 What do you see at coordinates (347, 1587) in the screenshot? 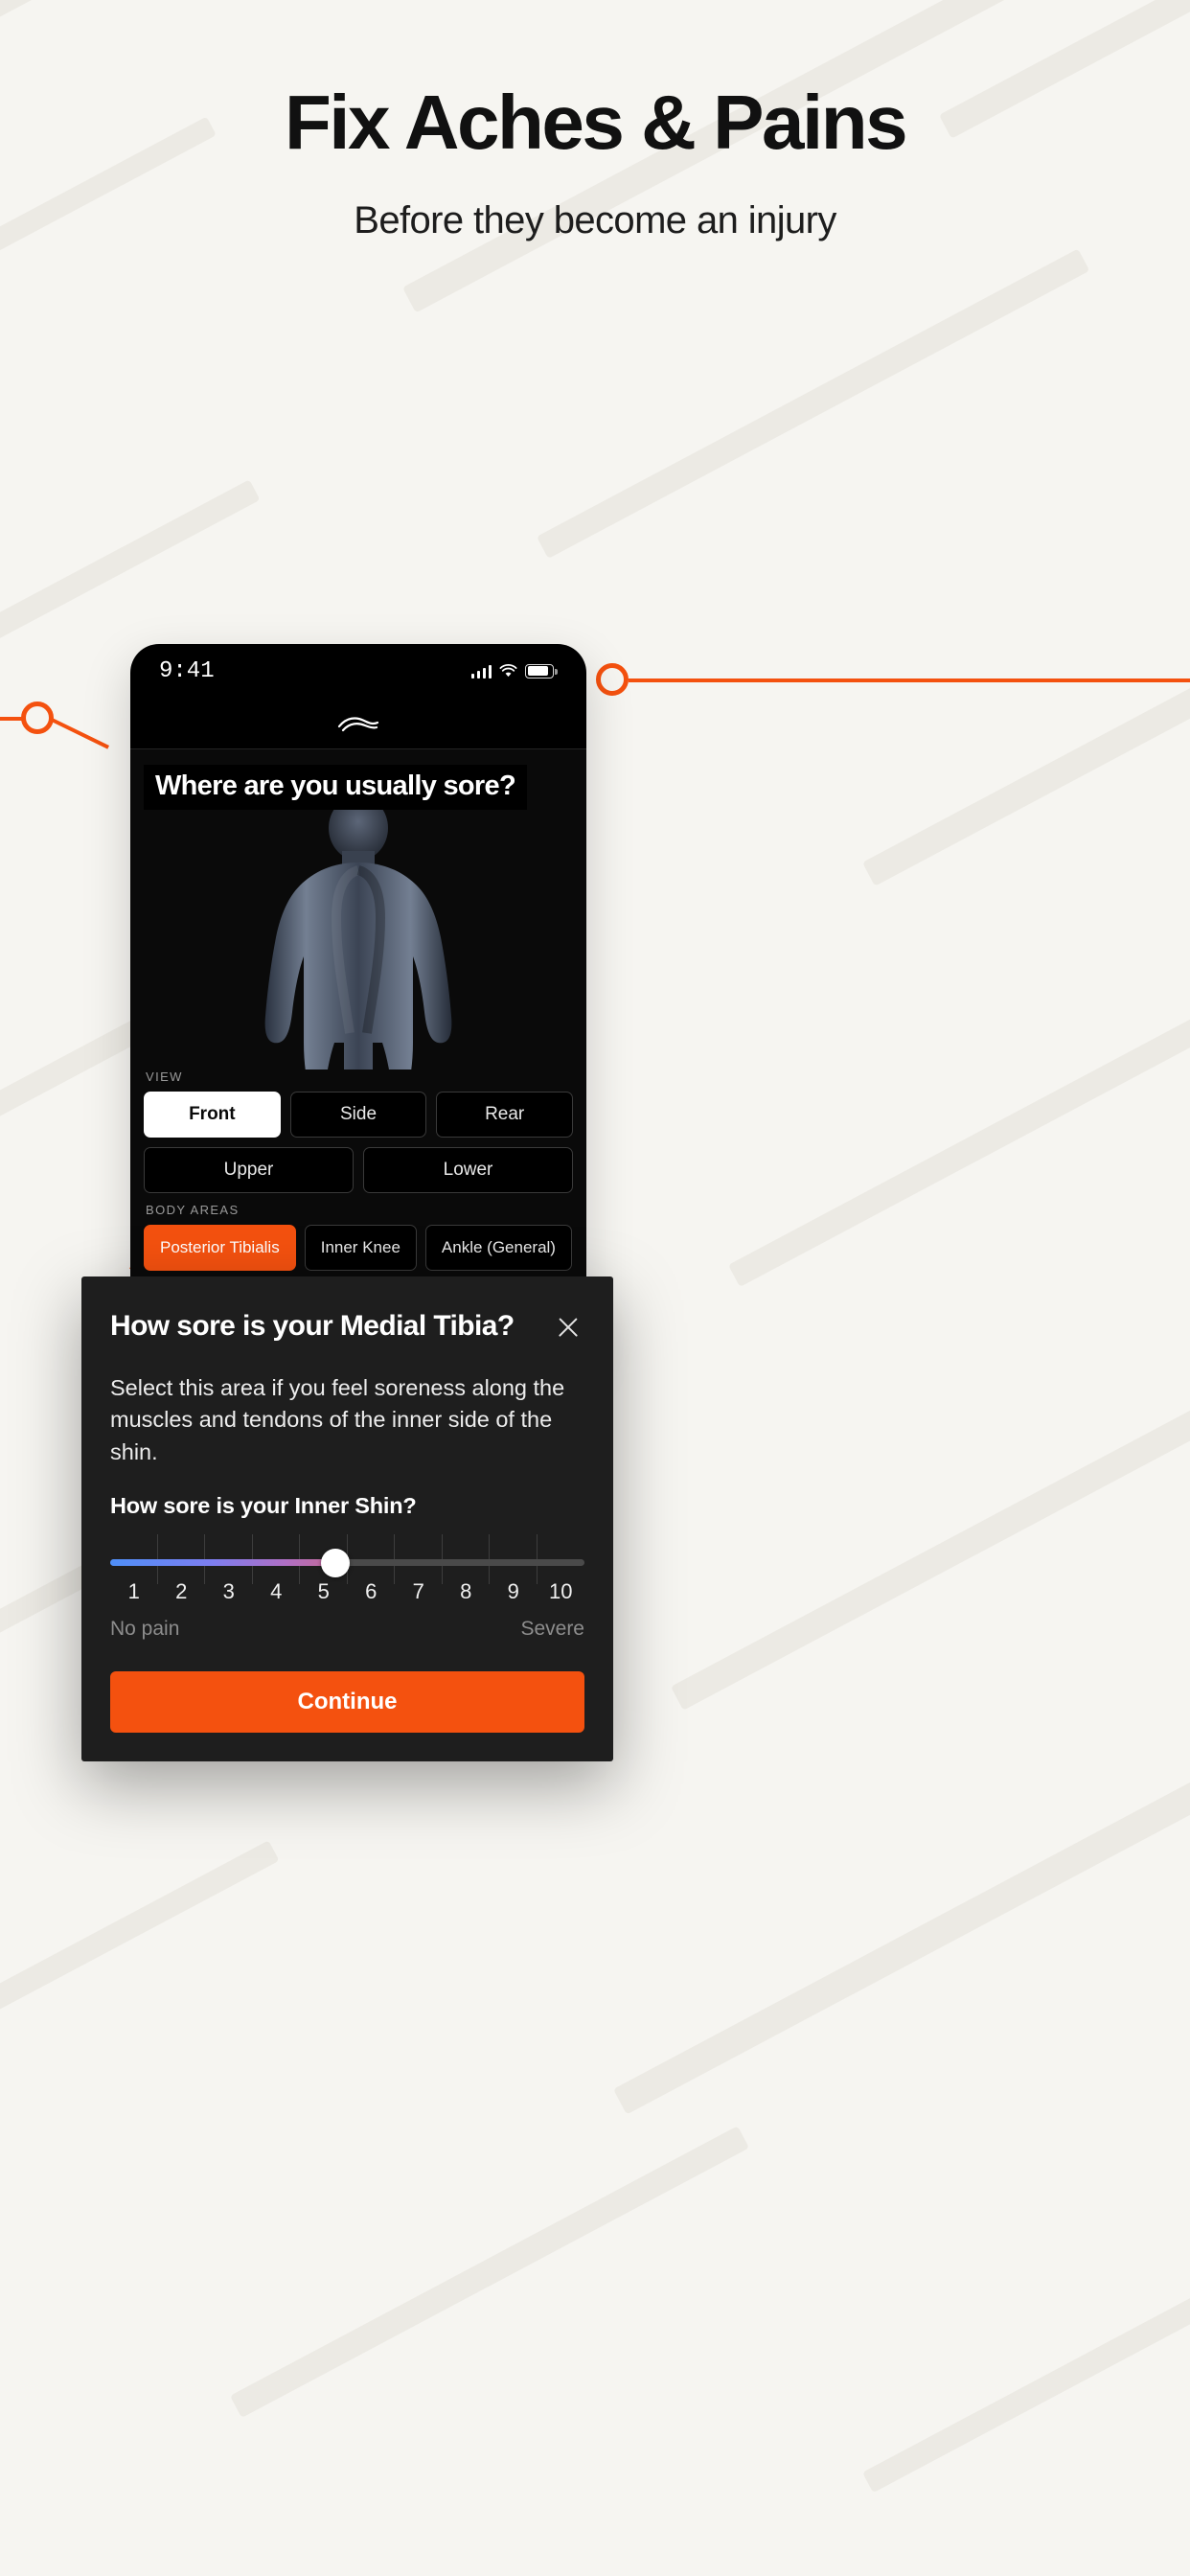
I see `pain-slider: 1 2 3 4 5 6 7 8 9 10 No pain Severe` at bounding box center [347, 1587].